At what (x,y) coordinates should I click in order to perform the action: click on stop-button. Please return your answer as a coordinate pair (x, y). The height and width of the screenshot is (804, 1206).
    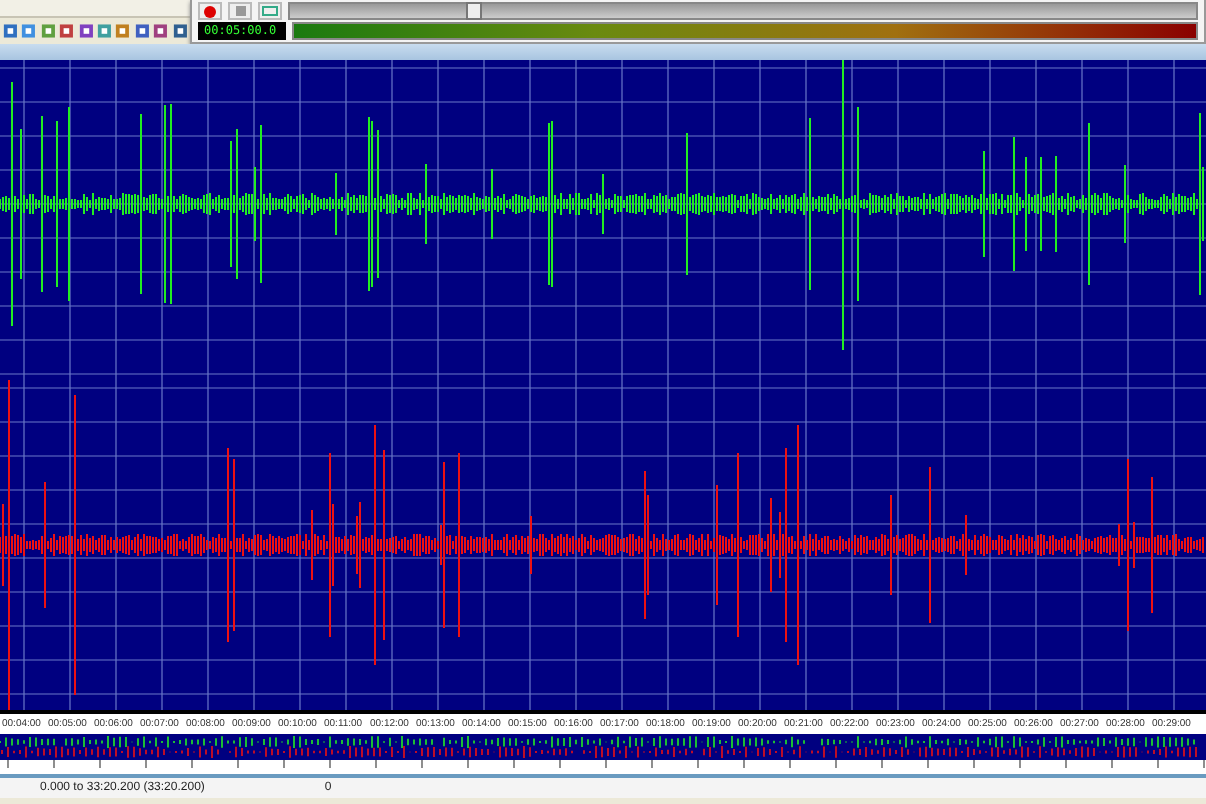
    Looking at the image, I should click on (240, 11).